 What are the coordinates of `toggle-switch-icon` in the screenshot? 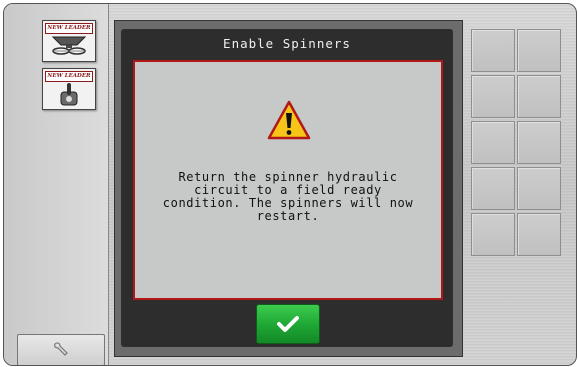 It's located at (69, 94).